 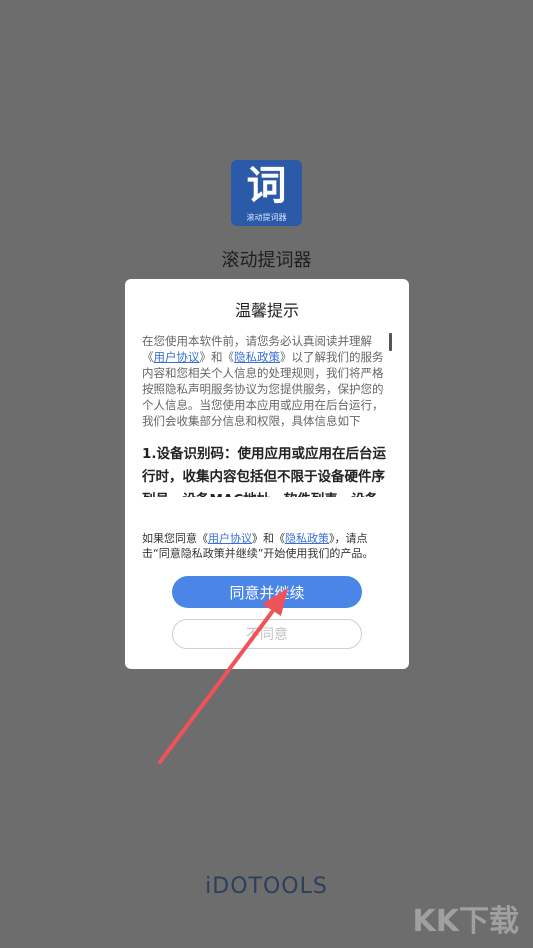 I want to click on app-logo-caption: 滚动提词器, so click(x=266, y=217).